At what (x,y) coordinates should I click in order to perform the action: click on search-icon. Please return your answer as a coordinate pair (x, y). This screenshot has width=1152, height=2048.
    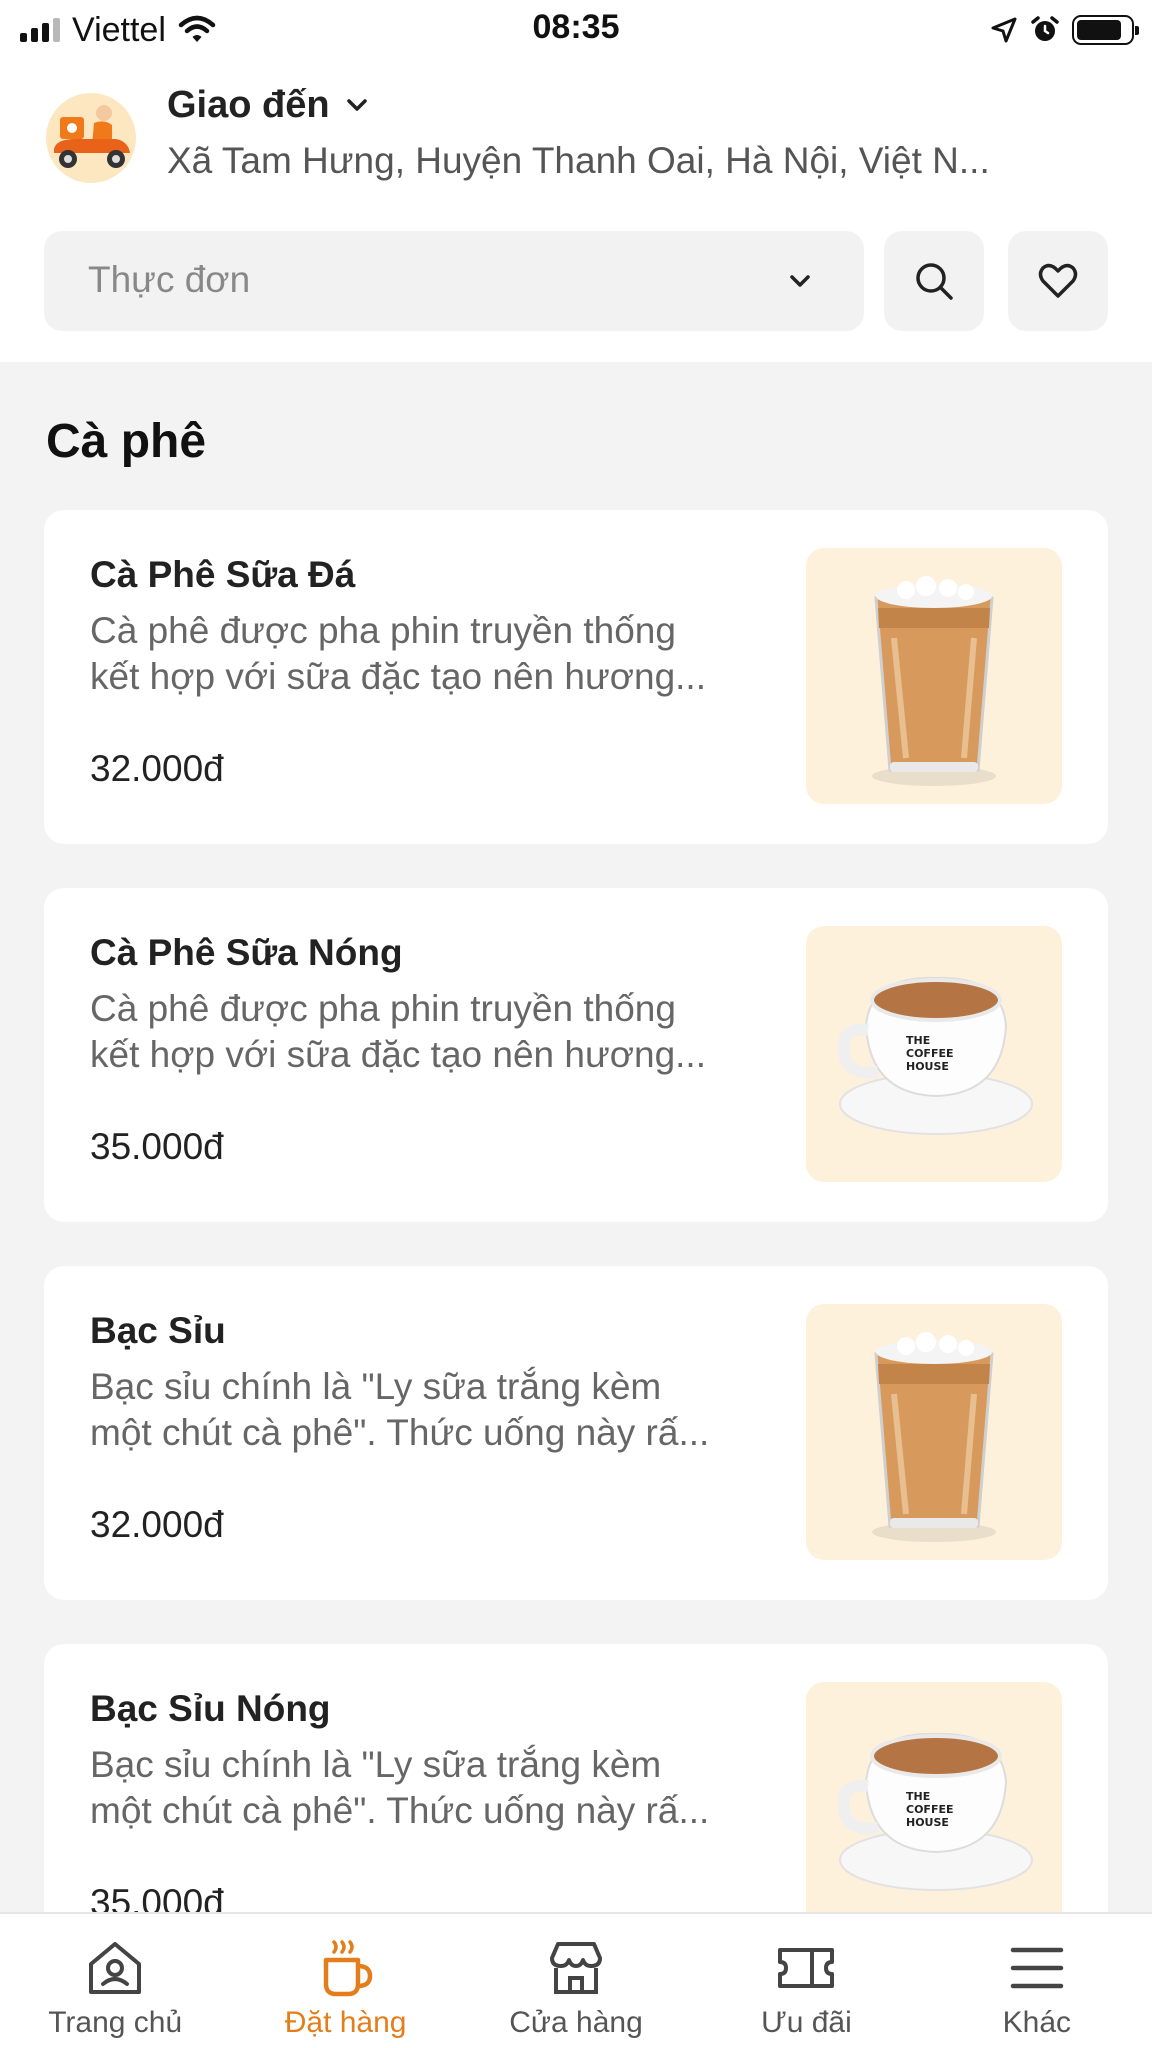
    Looking at the image, I should click on (934, 281).